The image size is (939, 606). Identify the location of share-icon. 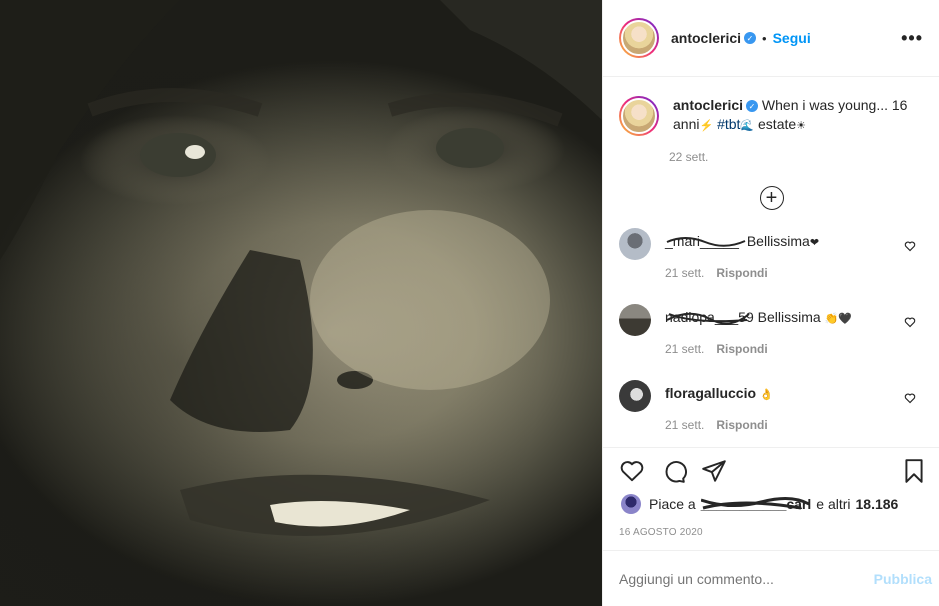
(714, 471).